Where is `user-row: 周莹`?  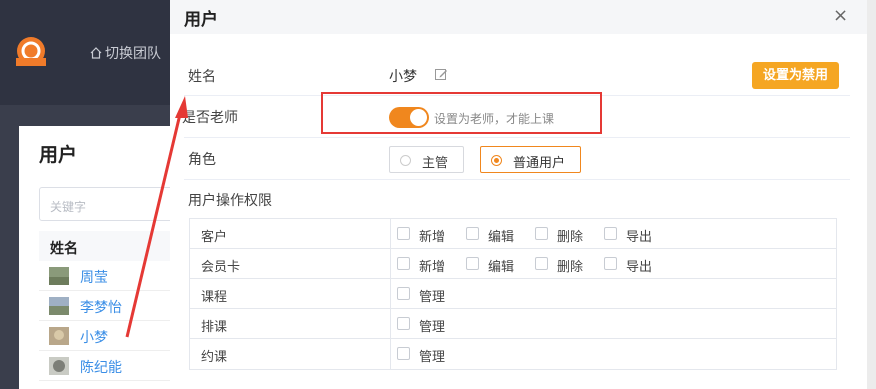 user-row: 周莹 is located at coordinates (114, 276).